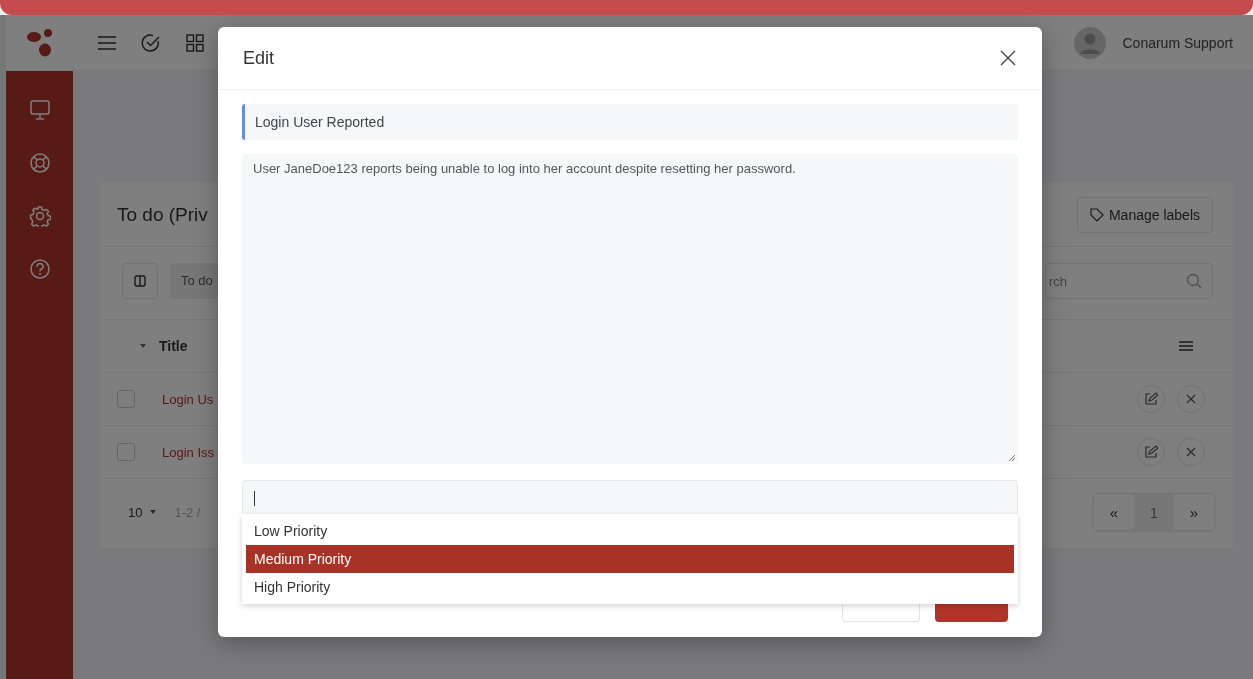 The width and height of the screenshot is (1253, 679). I want to click on priority-option: Low Priority, so click(630, 531).